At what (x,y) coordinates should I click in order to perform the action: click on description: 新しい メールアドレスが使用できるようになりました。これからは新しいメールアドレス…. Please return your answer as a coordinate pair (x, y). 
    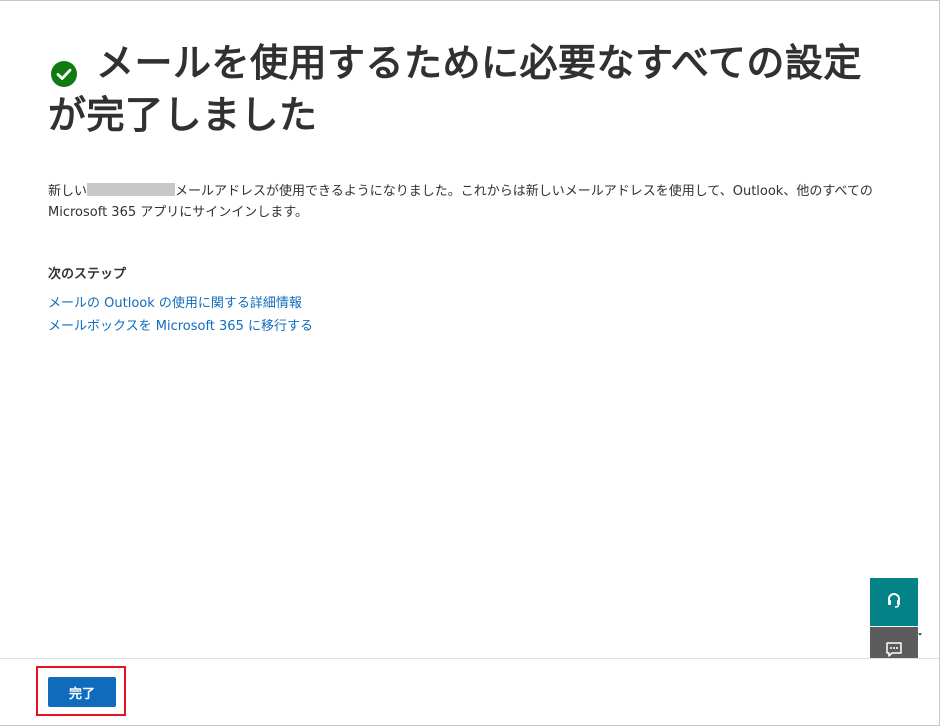
    Looking at the image, I should click on (473, 202).